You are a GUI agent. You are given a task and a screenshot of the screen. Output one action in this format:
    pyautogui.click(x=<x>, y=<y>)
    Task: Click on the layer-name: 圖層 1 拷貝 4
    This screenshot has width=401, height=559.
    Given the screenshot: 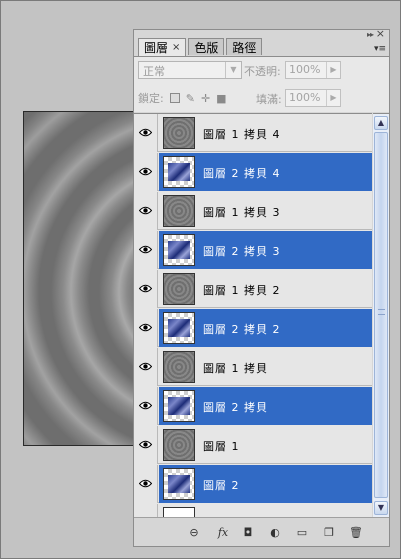 What is the action you would take?
    pyautogui.click(x=242, y=134)
    